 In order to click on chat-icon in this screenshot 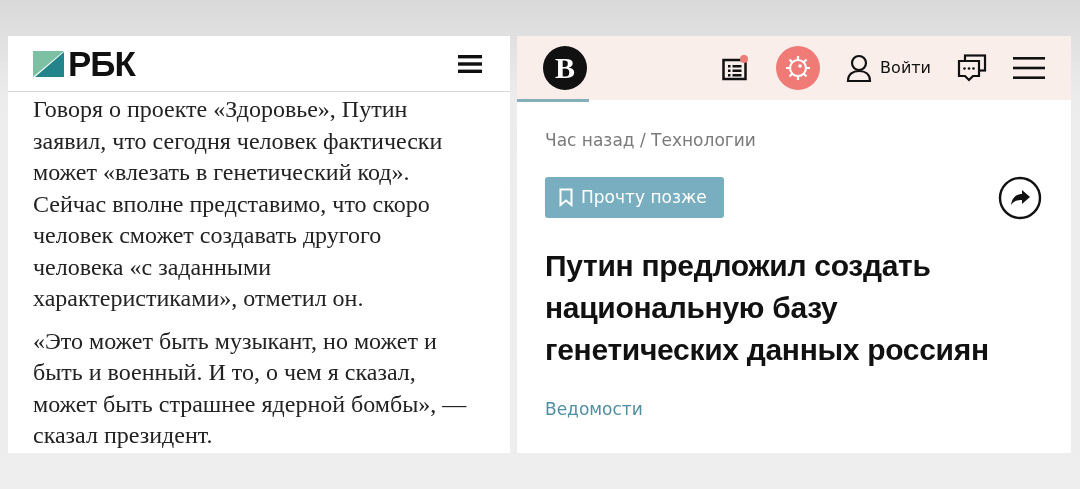, I will do `click(972, 68)`.